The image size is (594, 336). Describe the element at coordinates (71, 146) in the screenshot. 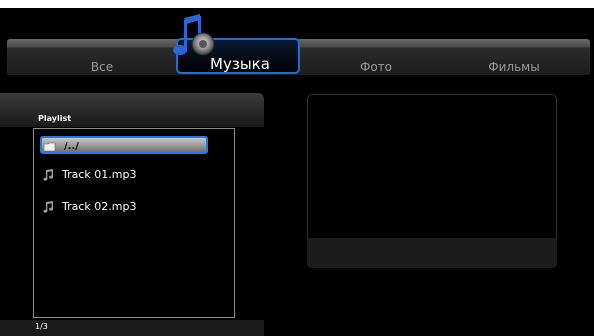

I see `list-item-label: /../` at that location.